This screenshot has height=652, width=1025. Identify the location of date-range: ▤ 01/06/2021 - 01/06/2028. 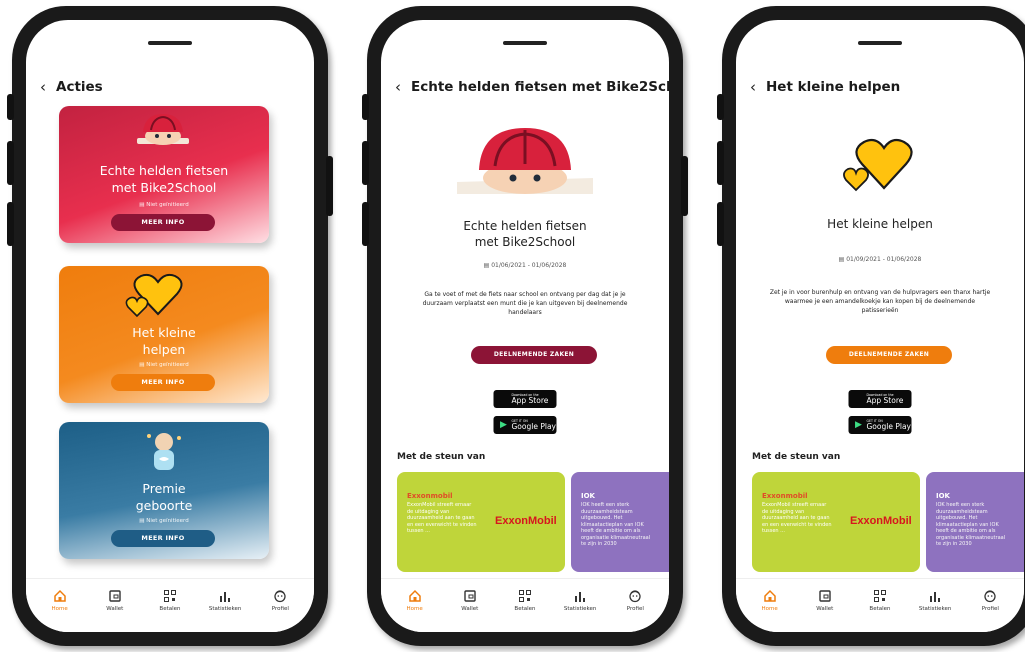
(525, 265).